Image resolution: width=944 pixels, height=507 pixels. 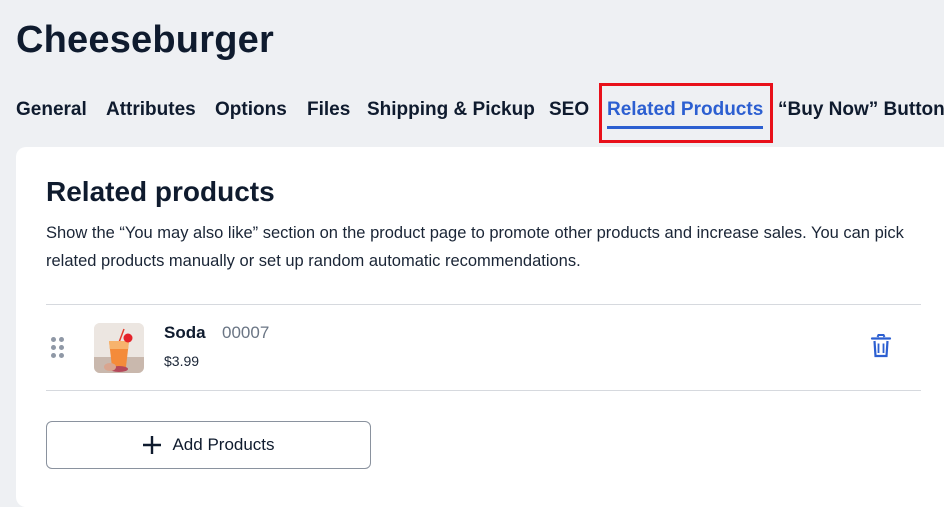 What do you see at coordinates (145, 40) in the screenshot?
I see `page-title: Cheeseburger` at bounding box center [145, 40].